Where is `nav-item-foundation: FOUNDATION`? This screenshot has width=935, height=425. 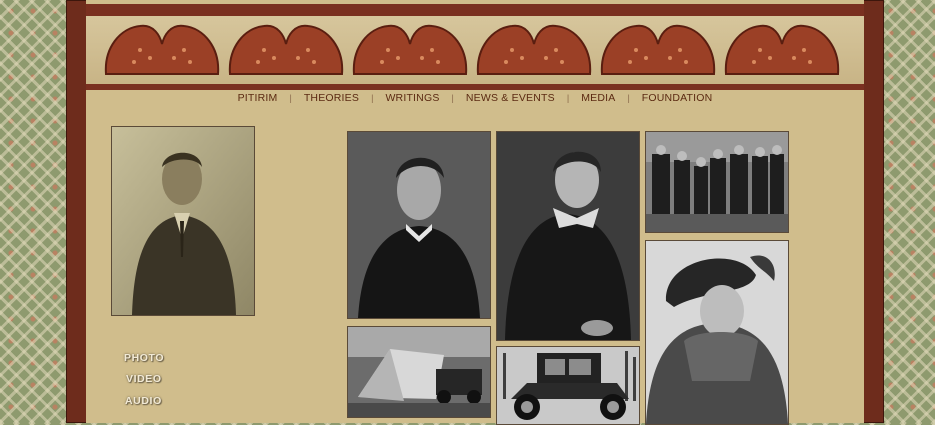 nav-item-foundation: FOUNDATION is located at coordinates (677, 98).